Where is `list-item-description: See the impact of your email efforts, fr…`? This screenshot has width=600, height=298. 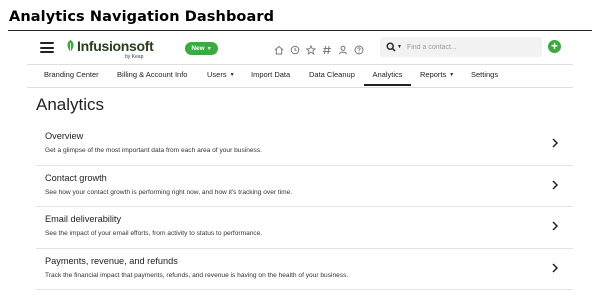
list-item-description: See the impact of your email efforts, fr… is located at coordinates (154, 233).